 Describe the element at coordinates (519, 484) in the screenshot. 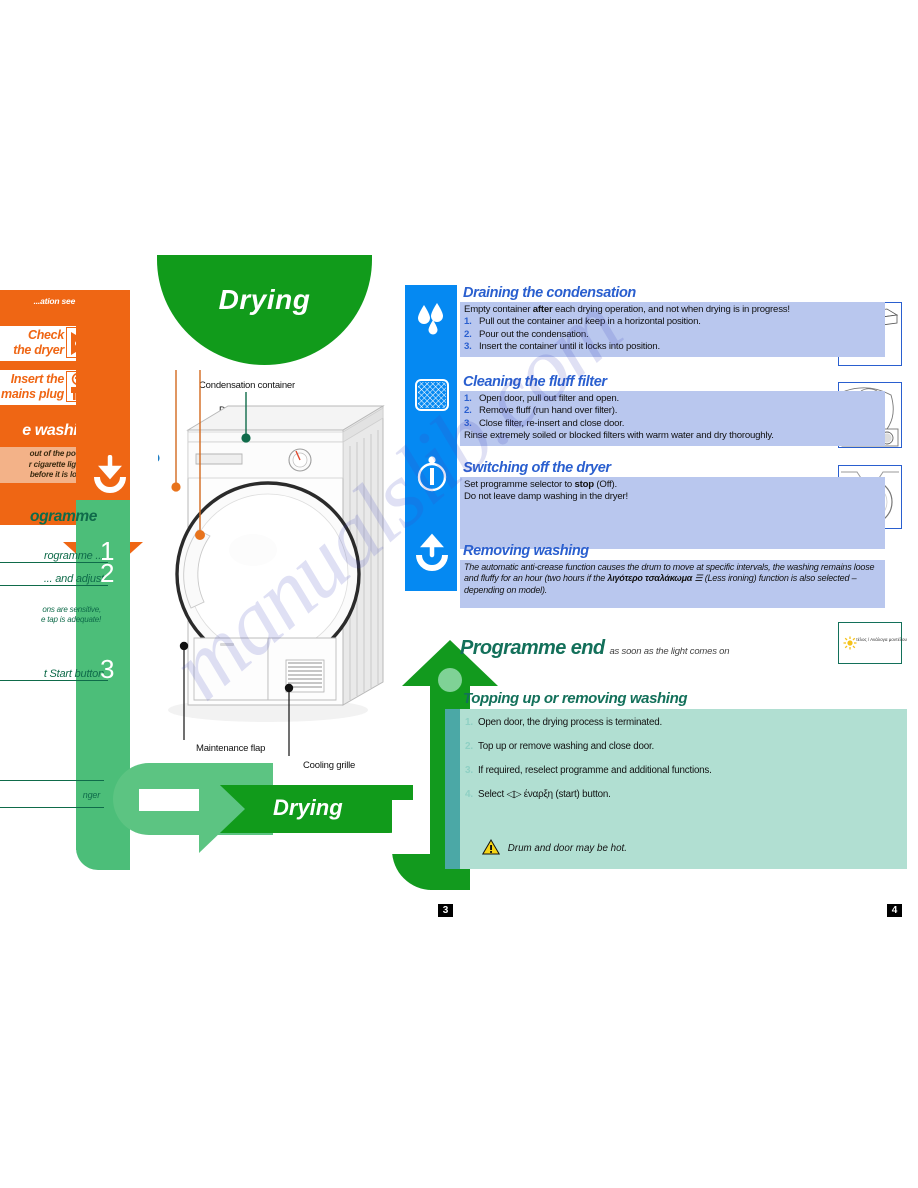

I see `switchoff-line1-pre: Set programme selector to` at that location.